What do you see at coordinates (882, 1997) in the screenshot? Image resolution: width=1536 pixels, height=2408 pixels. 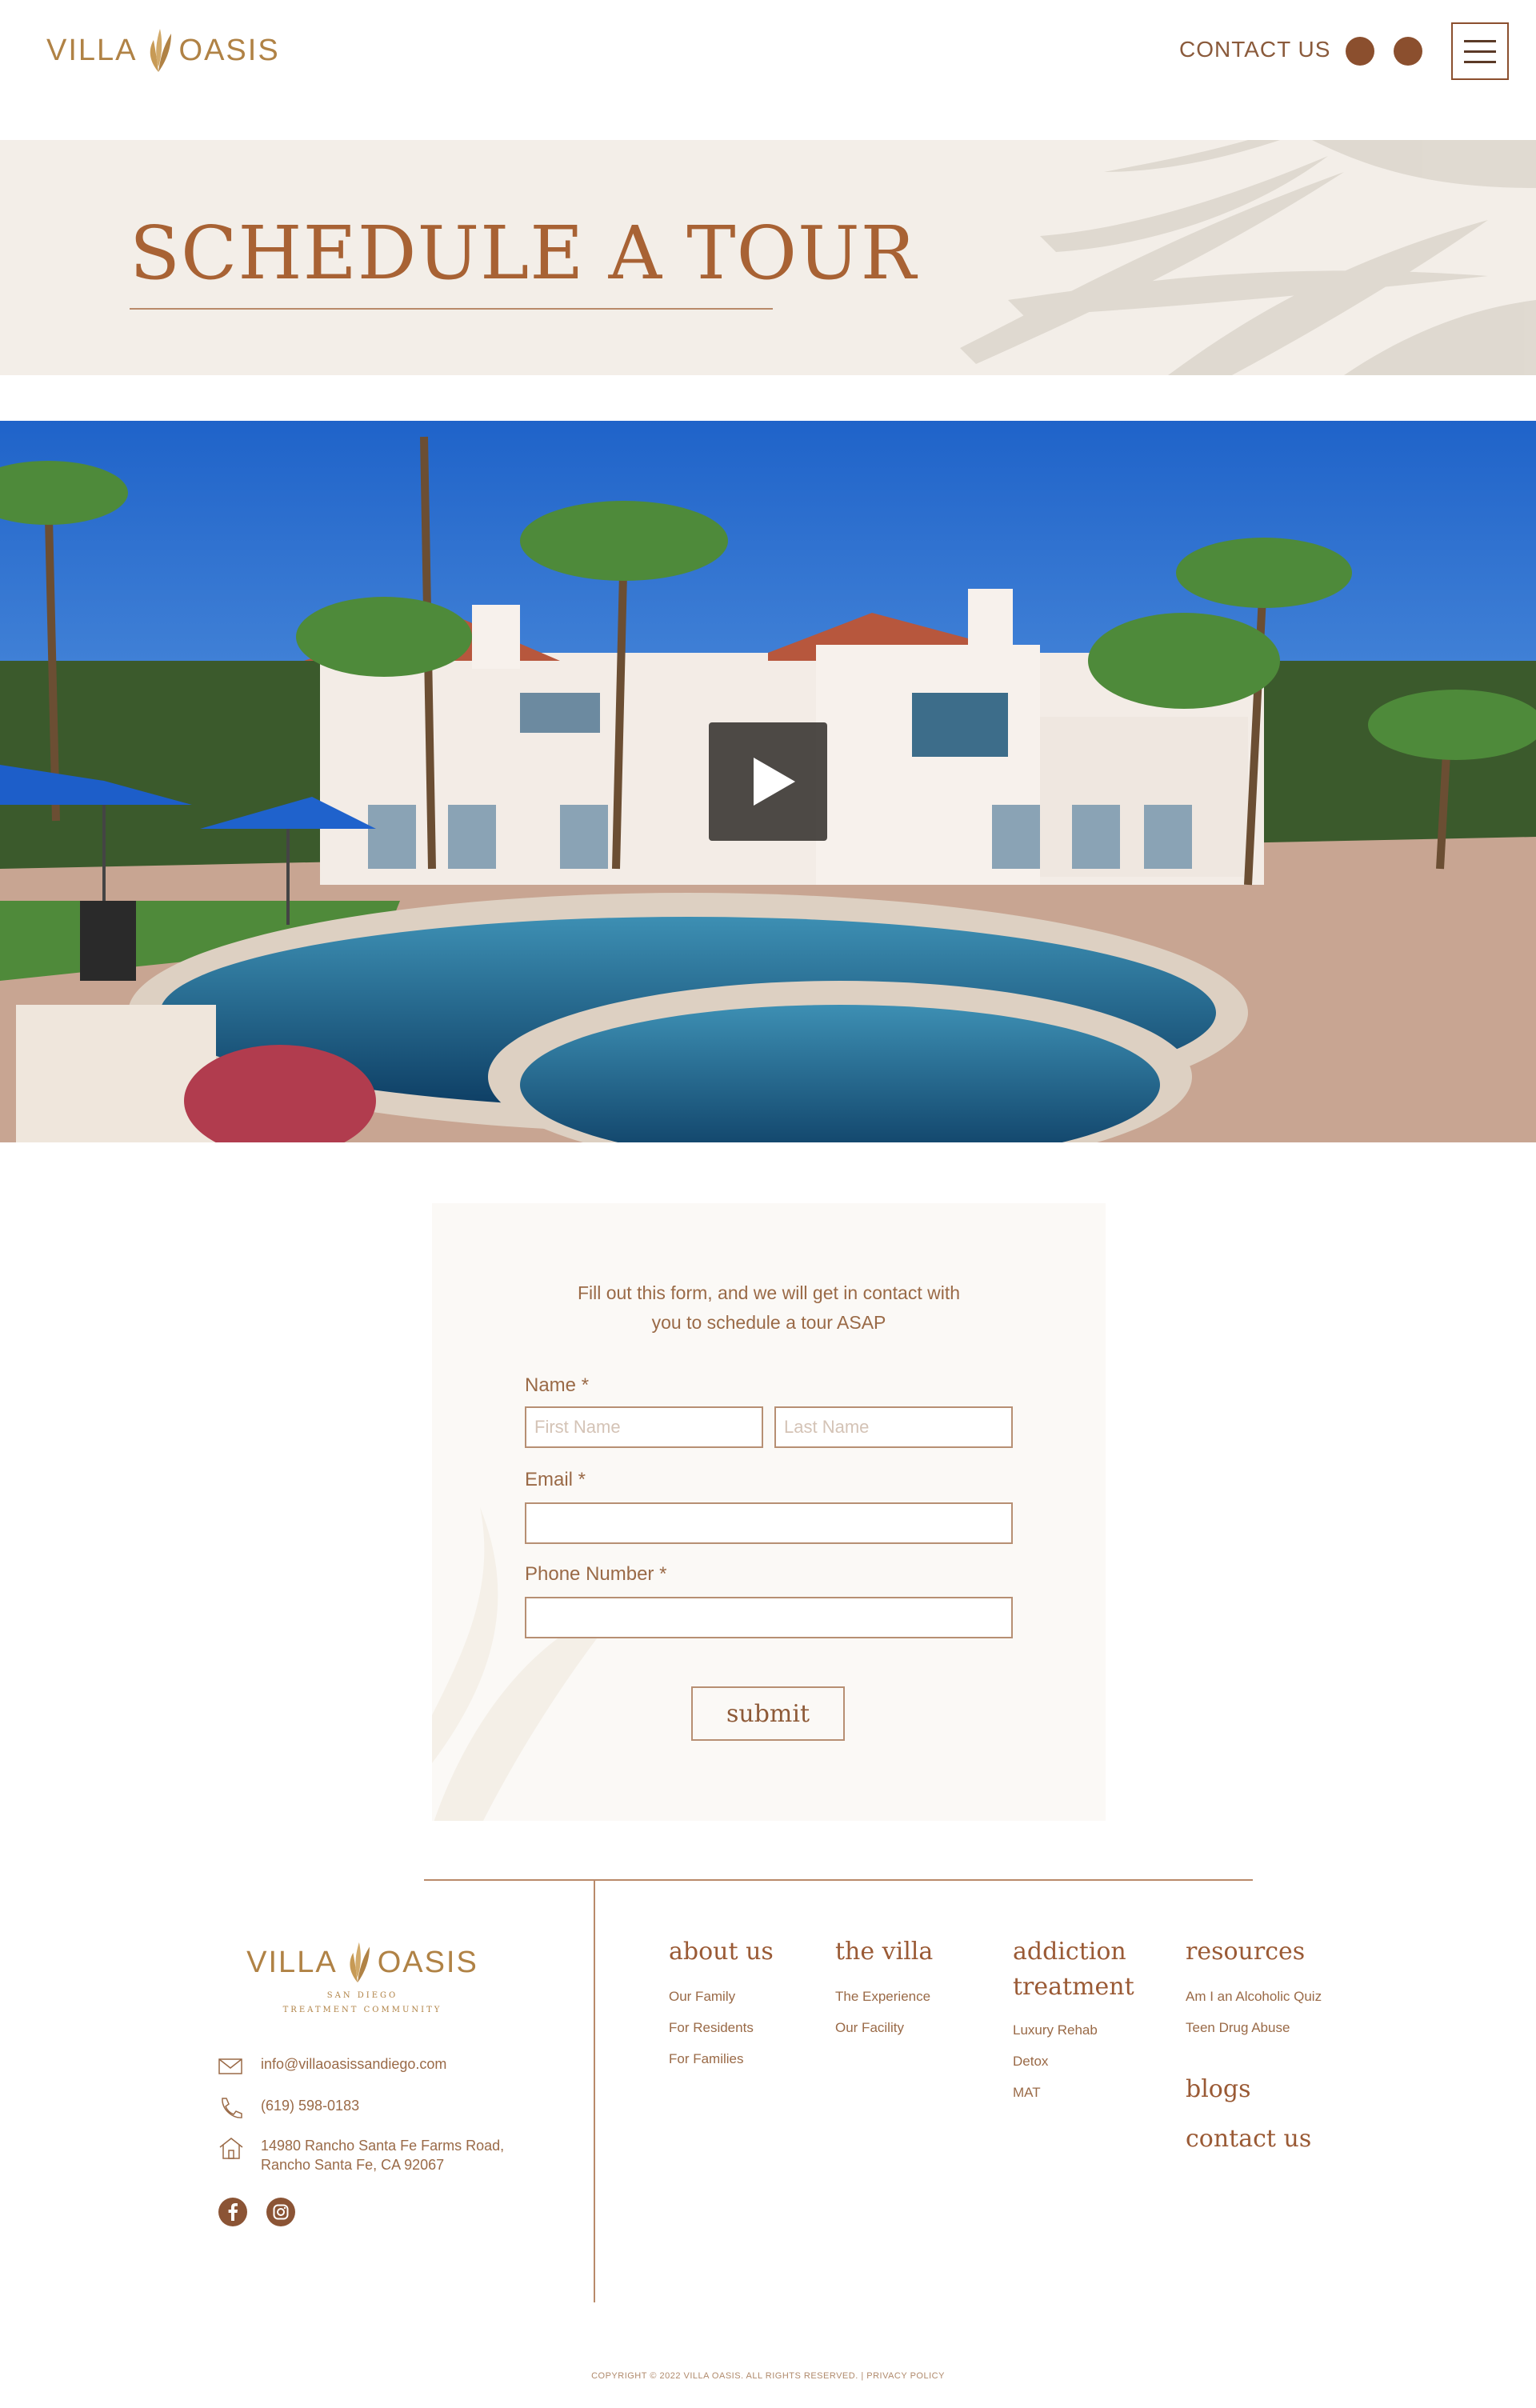 I see `footer-link-the-experience: The Experience` at bounding box center [882, 1997].